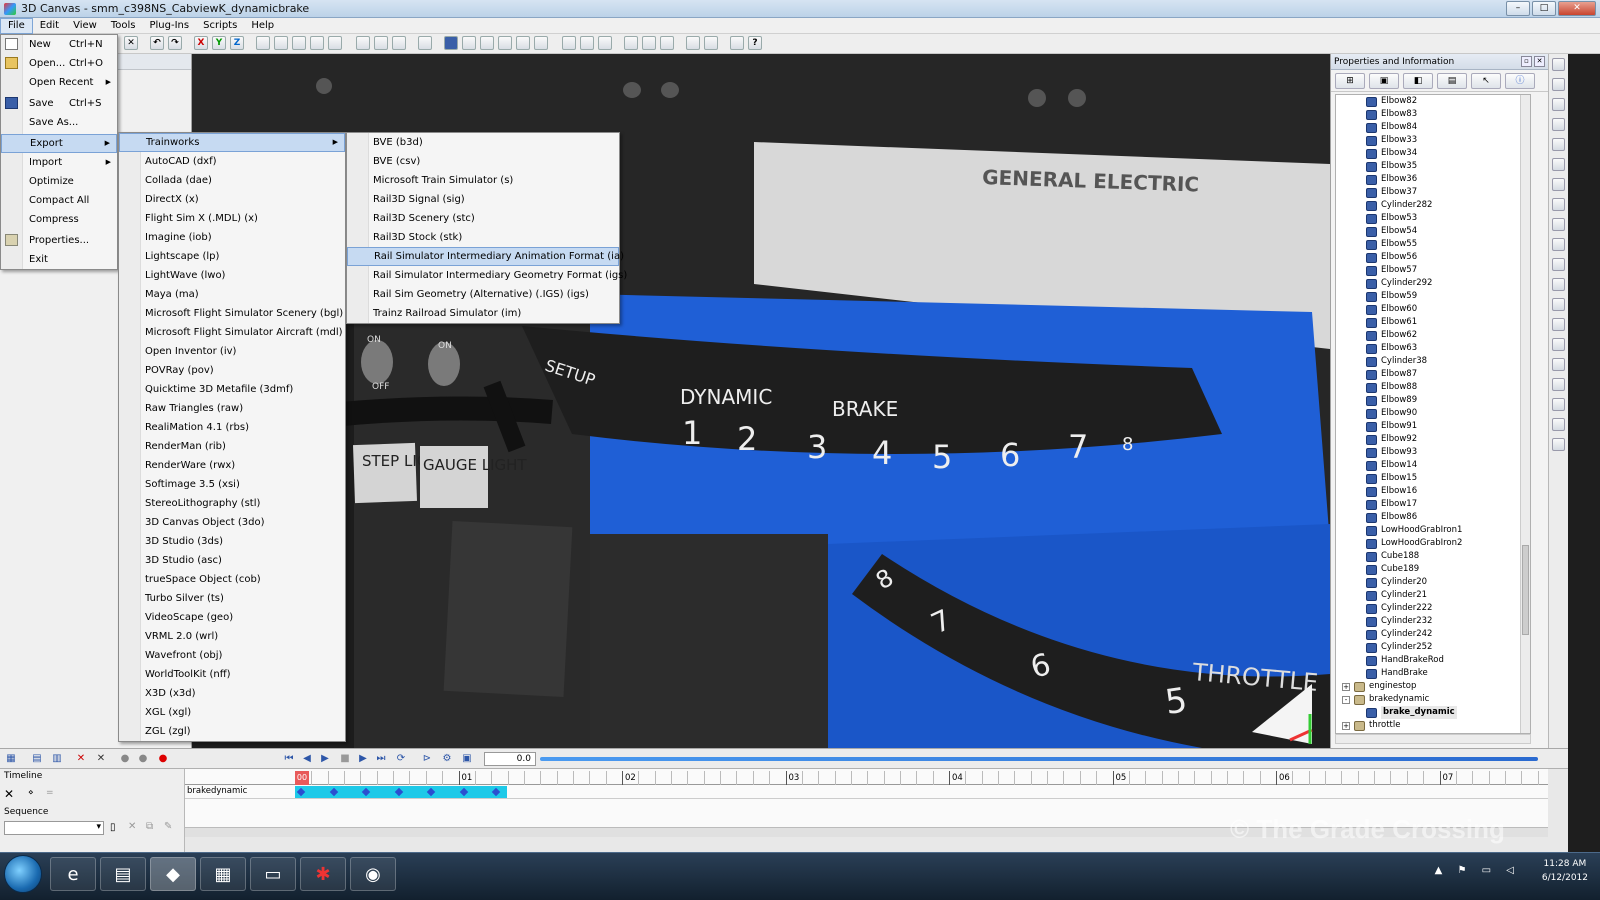 This screenshot has width=1600, height=900. What do you see at coordinates (232, 370) in the screenshot?
I see `export-item: POVRay (pov)` at bounding box center [232, 370].